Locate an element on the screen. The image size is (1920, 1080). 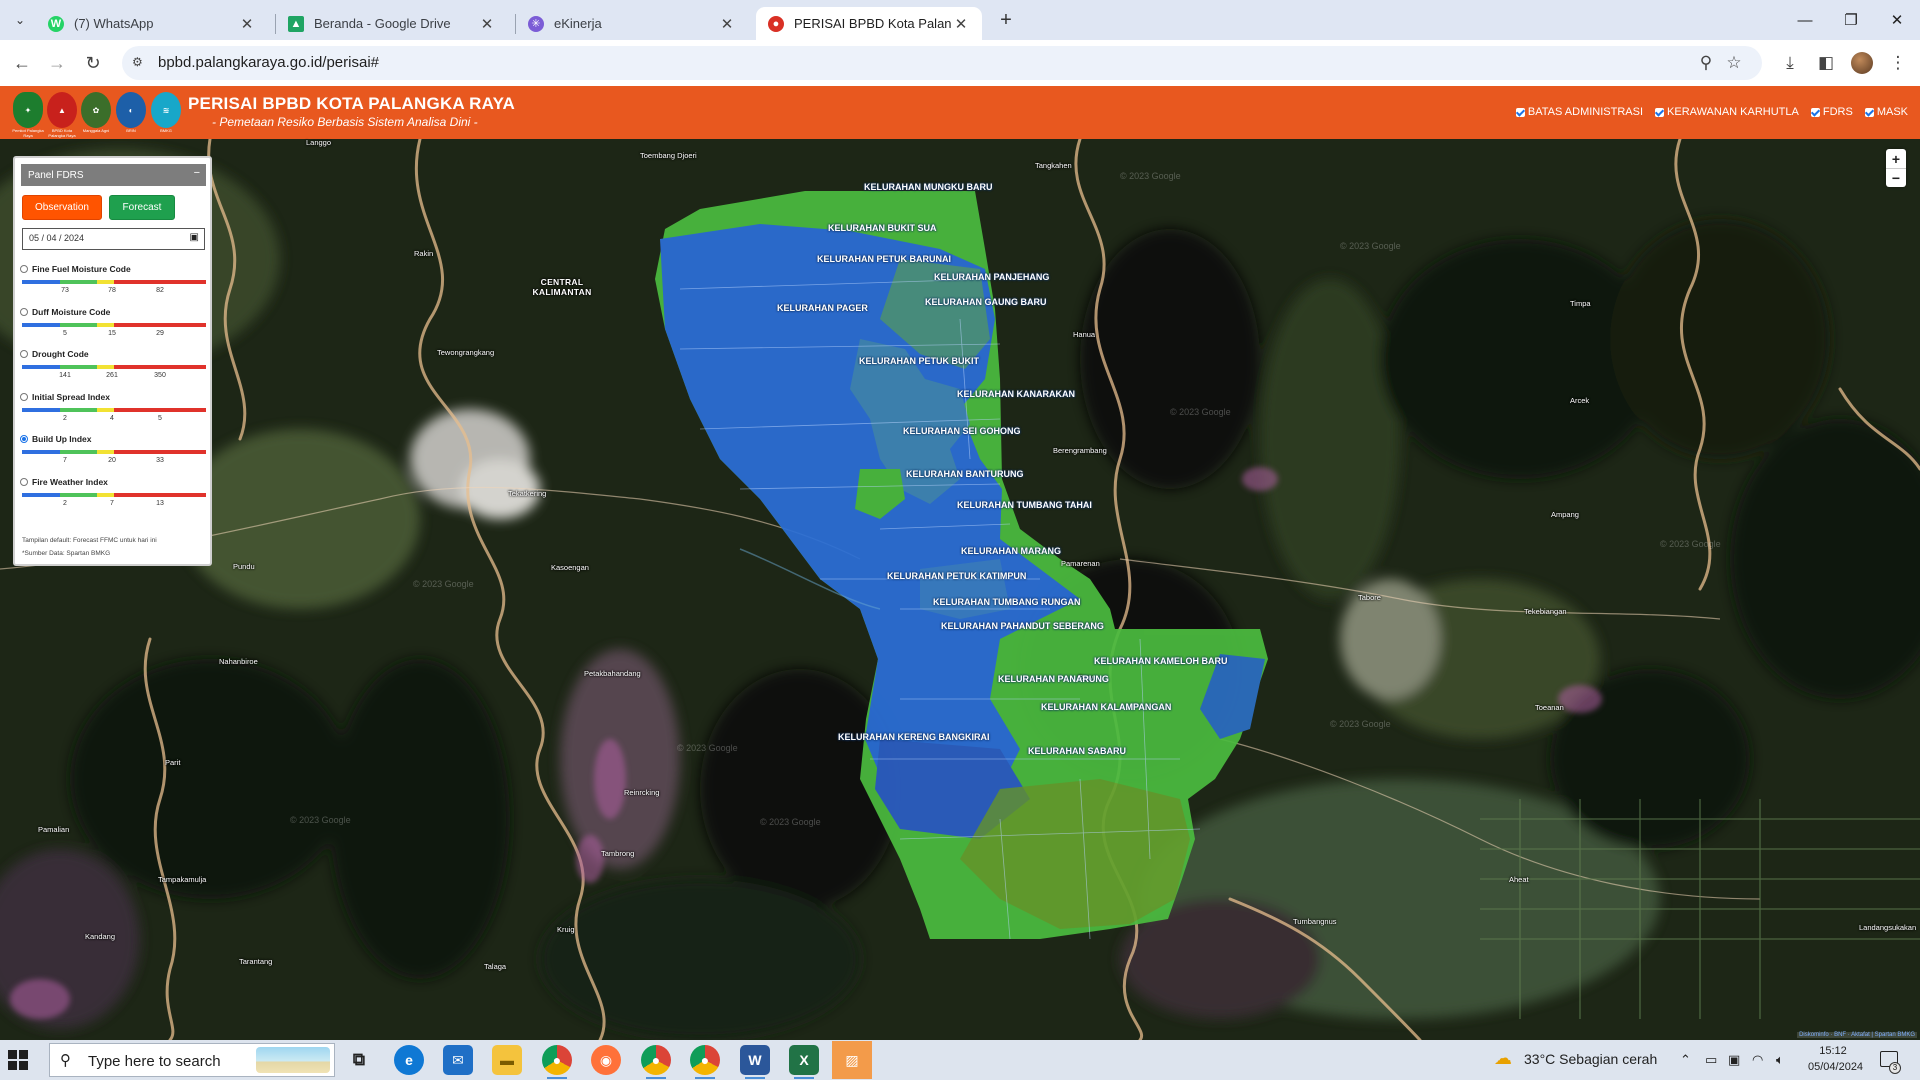
taskbar-clock: 15:12 05/04/2024 is located at coordinates (1835, 1059).